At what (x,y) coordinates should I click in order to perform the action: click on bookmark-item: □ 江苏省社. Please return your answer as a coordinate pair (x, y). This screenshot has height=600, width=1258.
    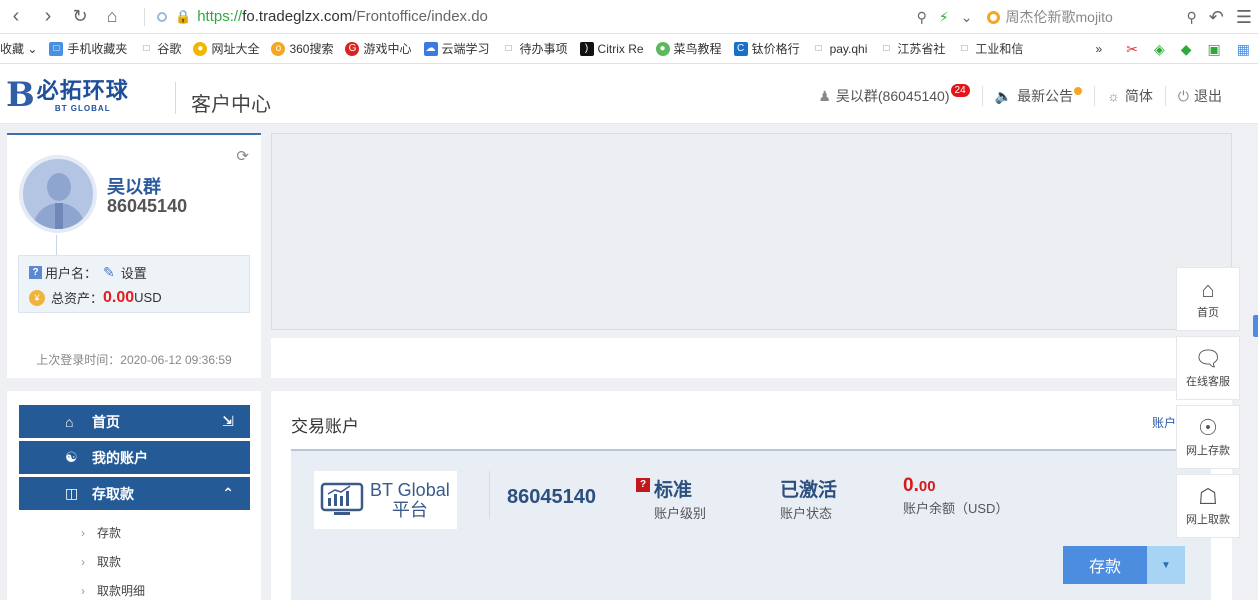
    Looking at the image, I should click on (912, 48).